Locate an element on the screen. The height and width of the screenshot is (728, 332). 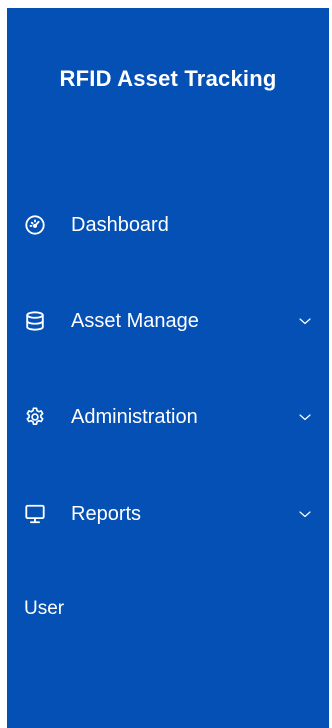
database-icon is located at coordinates (35, 321).